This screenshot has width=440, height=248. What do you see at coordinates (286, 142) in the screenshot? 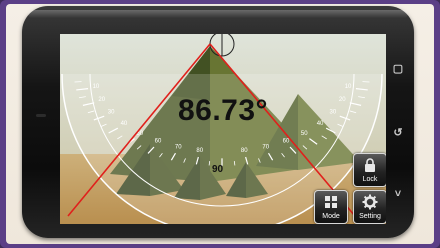
I see `protractor-label-right: 60` at bounding box center [286, 142].